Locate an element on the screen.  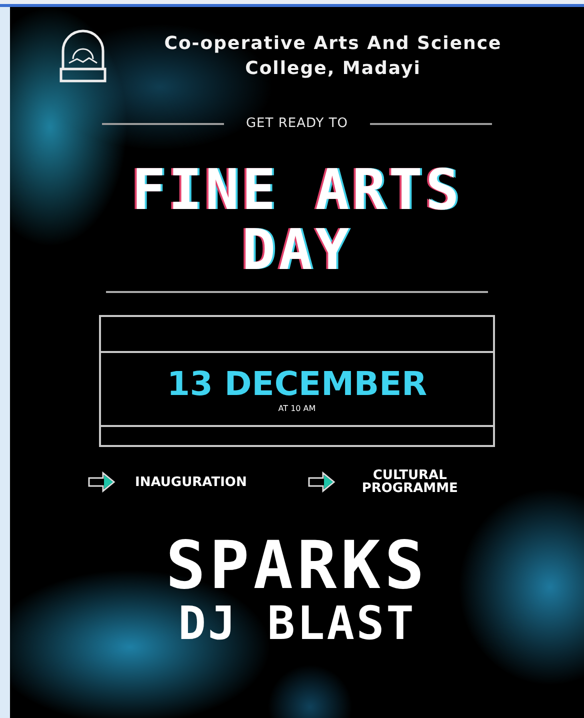
headline: SPARKS is located at coordinates (297, 566).